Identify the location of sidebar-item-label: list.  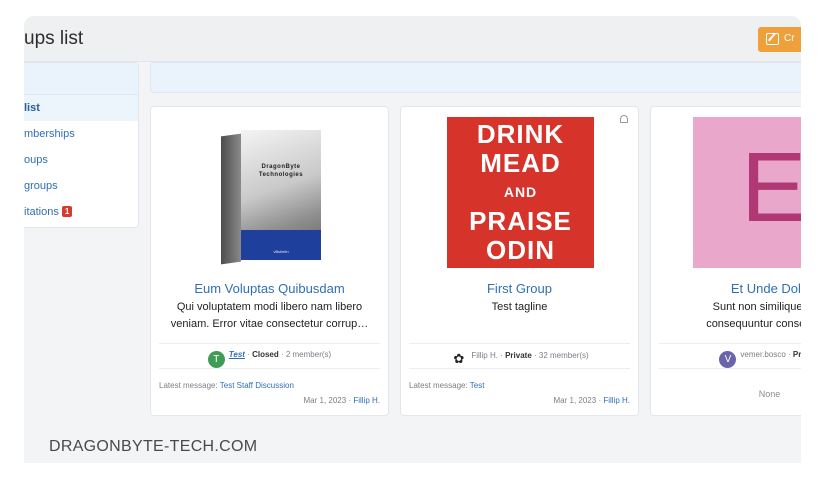
(32, 108).